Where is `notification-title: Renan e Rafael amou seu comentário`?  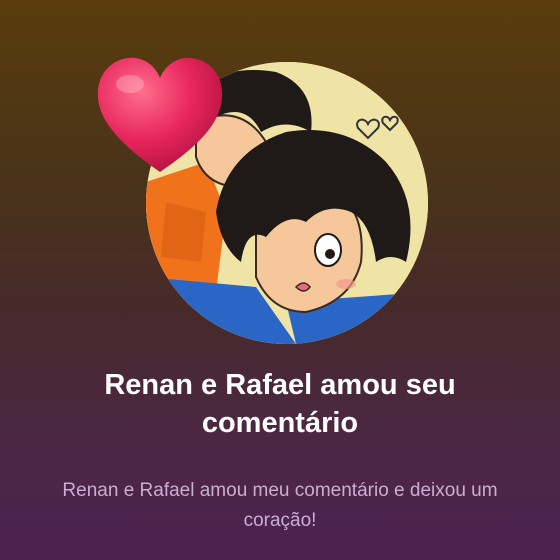
notification-title: Renan e Rafael amou seu comentário is located at coordinates (280, 404).